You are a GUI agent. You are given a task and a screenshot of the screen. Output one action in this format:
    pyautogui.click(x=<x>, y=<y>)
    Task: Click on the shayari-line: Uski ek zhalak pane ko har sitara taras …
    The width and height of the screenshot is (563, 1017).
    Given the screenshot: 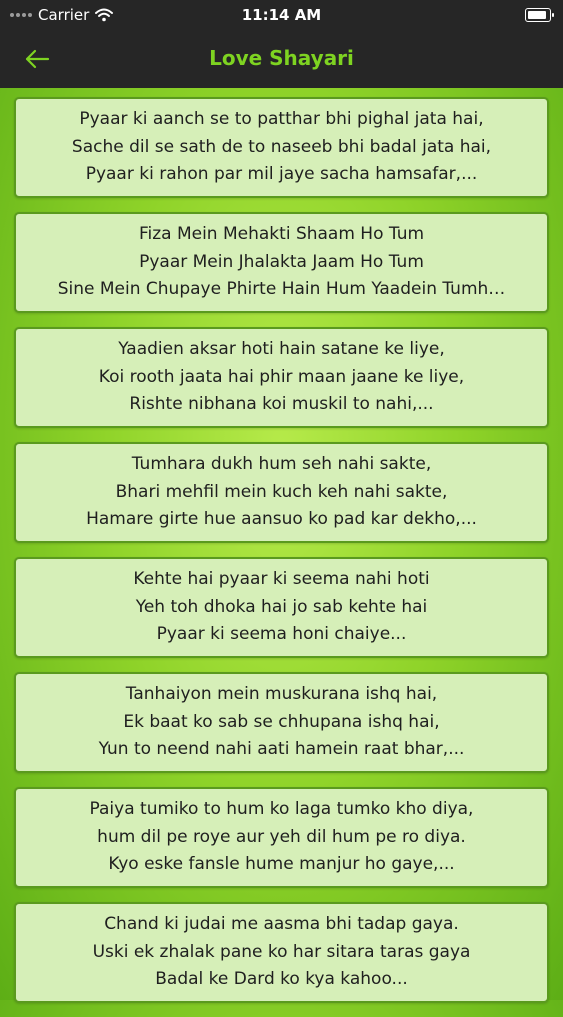 What is the action you would take?
    pyautogui.click(x=281, y=951)
    